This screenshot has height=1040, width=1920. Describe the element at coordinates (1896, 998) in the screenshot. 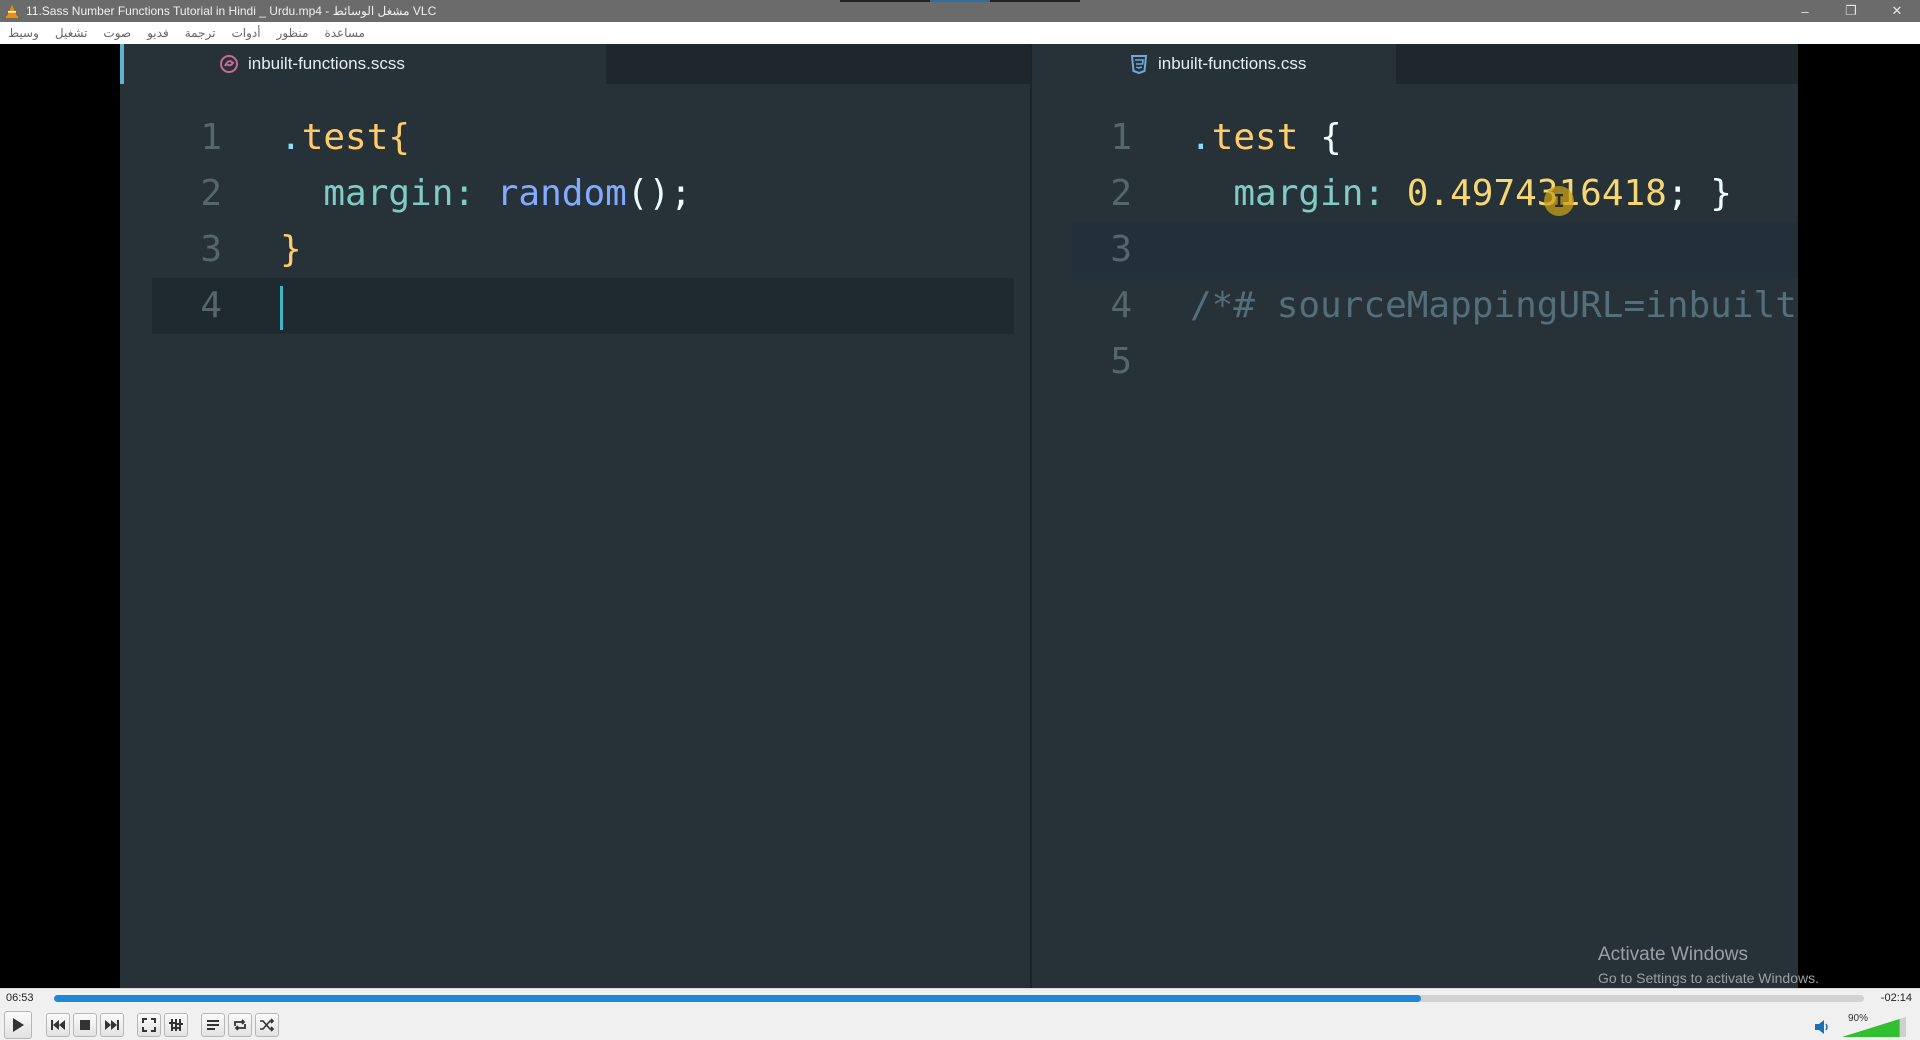

I see `remaining-time: -02:14` at that location.